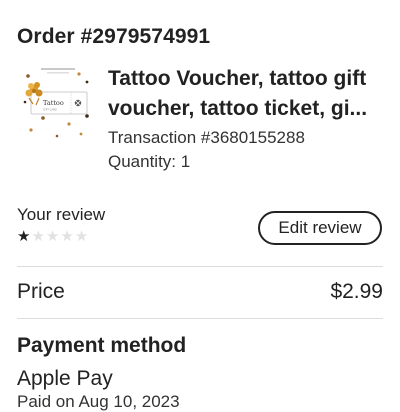 This screenshot has height=412, width=400. I want to click on product-thumbnail: Tattoo GIFT CARD, so click(57, 102).